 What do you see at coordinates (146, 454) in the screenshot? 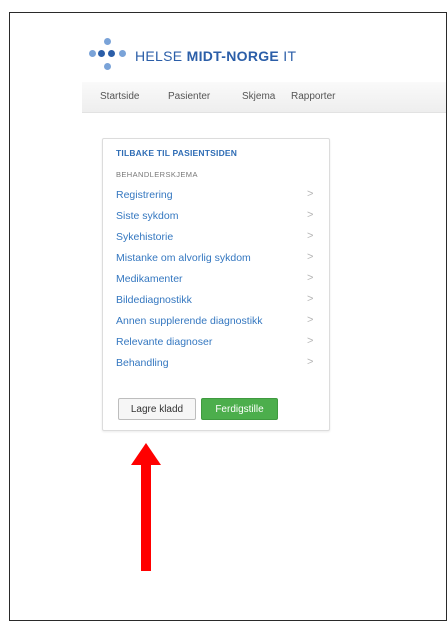
I see `arrow-head-icon` at bounding box center [146, 454].